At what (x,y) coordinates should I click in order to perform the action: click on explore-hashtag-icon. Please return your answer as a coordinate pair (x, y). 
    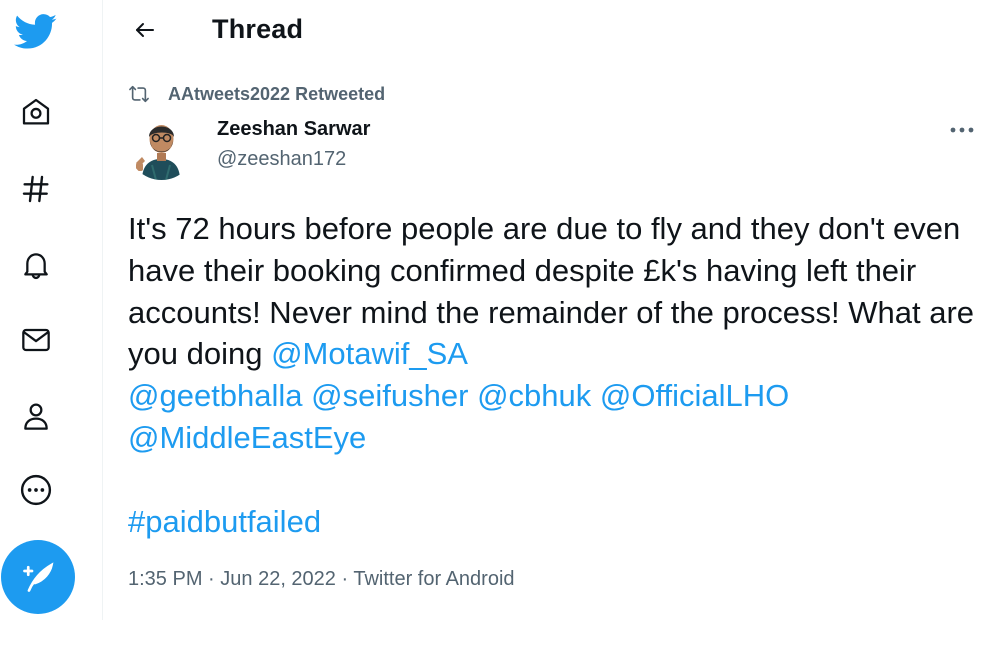
    Looking at the image, I should click on (36, 189).